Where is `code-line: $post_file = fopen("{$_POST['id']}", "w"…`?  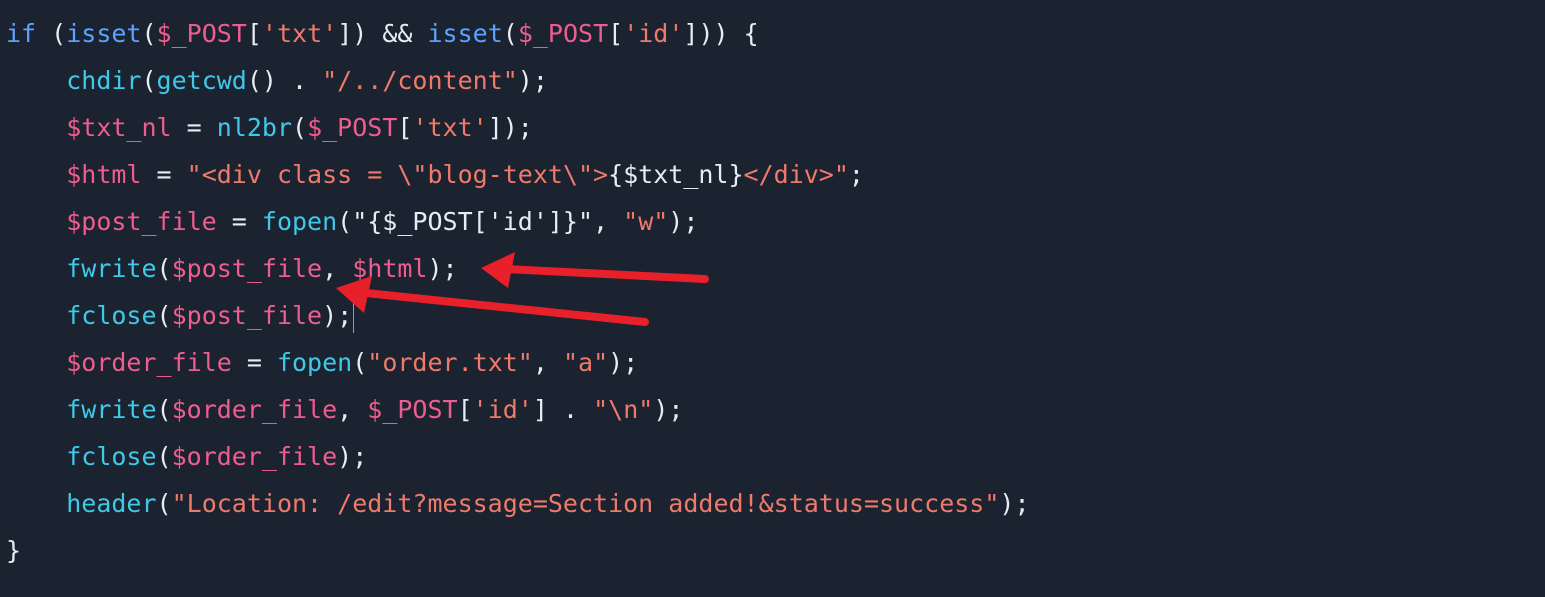
code-line: $post_file = fopen("{$_POST['id']}", "w"… is located at coordinates (518, 221).